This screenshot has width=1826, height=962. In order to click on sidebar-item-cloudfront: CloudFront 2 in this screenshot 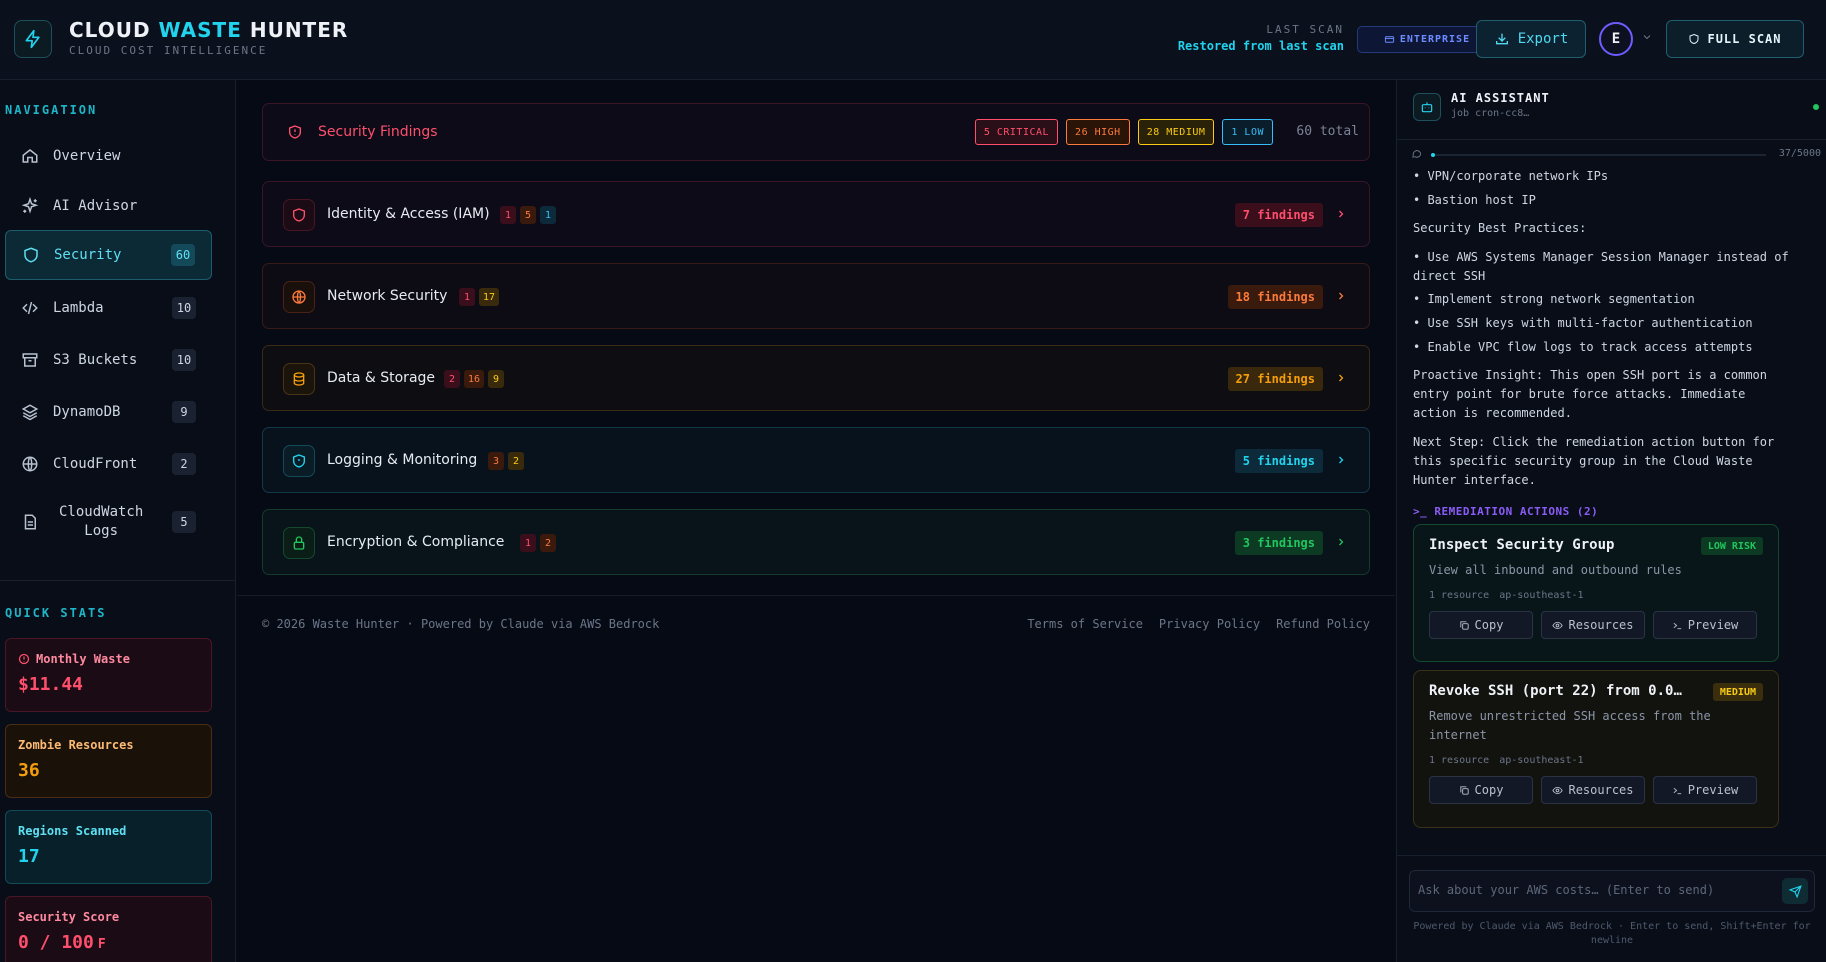, I will do `click(108, 464)`.